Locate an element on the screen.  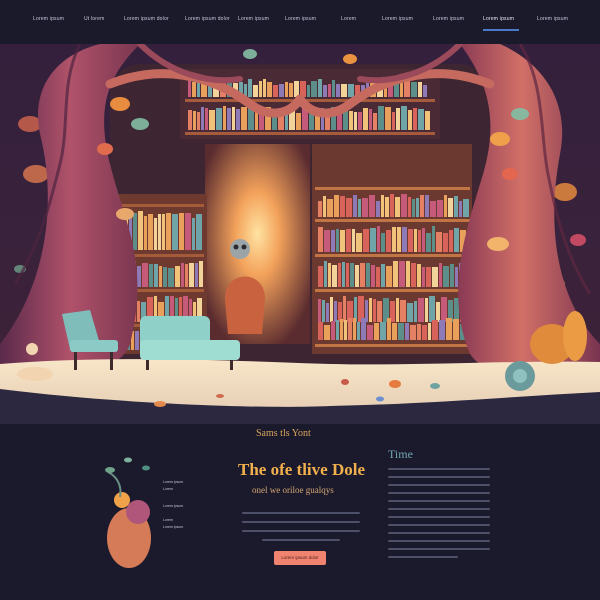
headline: The ofe tlive Dole is located at coordinates (301, 469).